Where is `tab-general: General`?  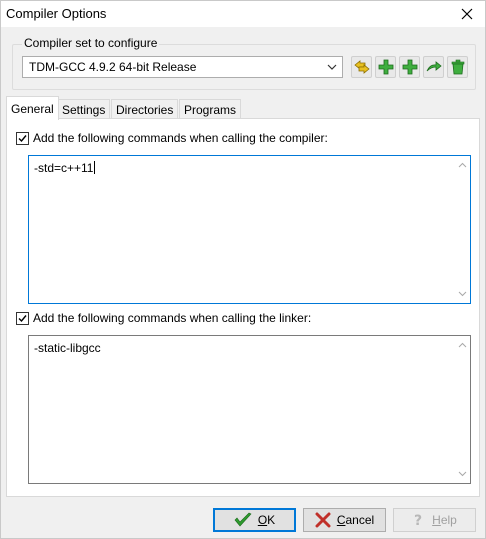 tab-general: General is located at coordinates (32, 108).